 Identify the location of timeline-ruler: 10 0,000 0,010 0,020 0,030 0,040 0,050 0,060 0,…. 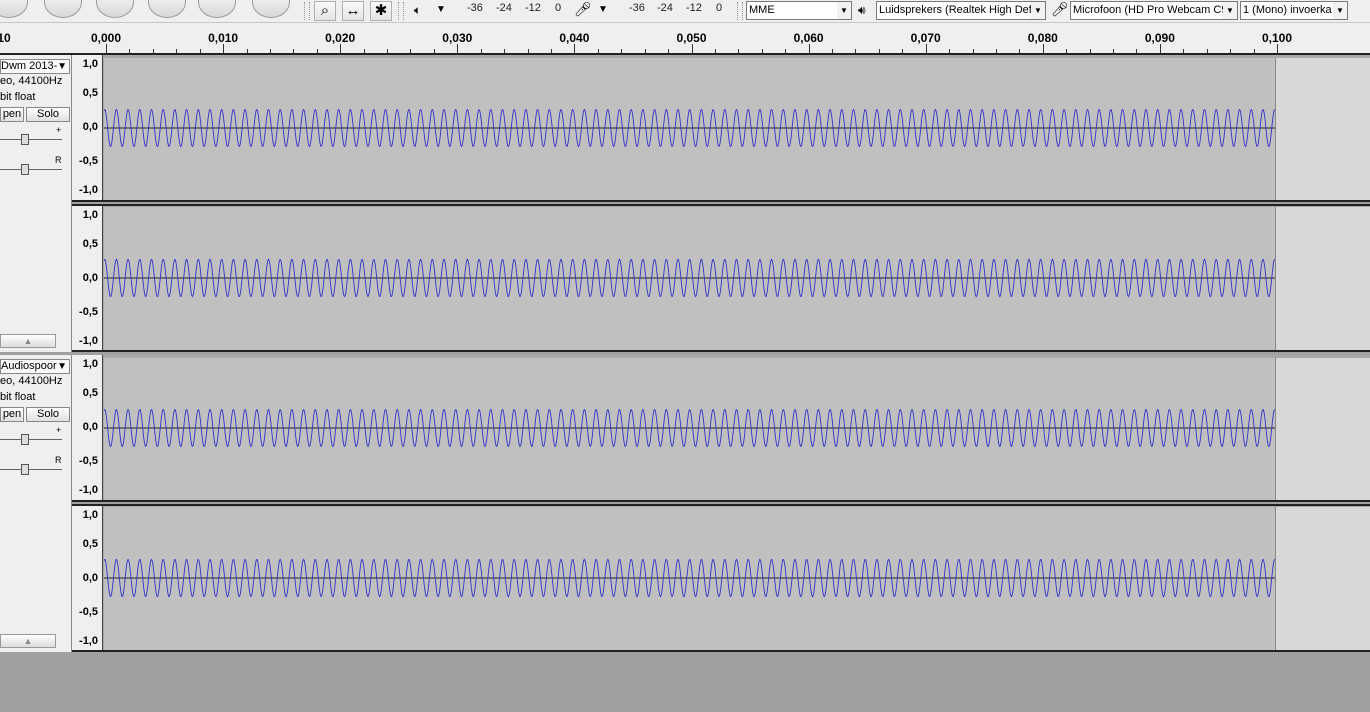
(685, 39).